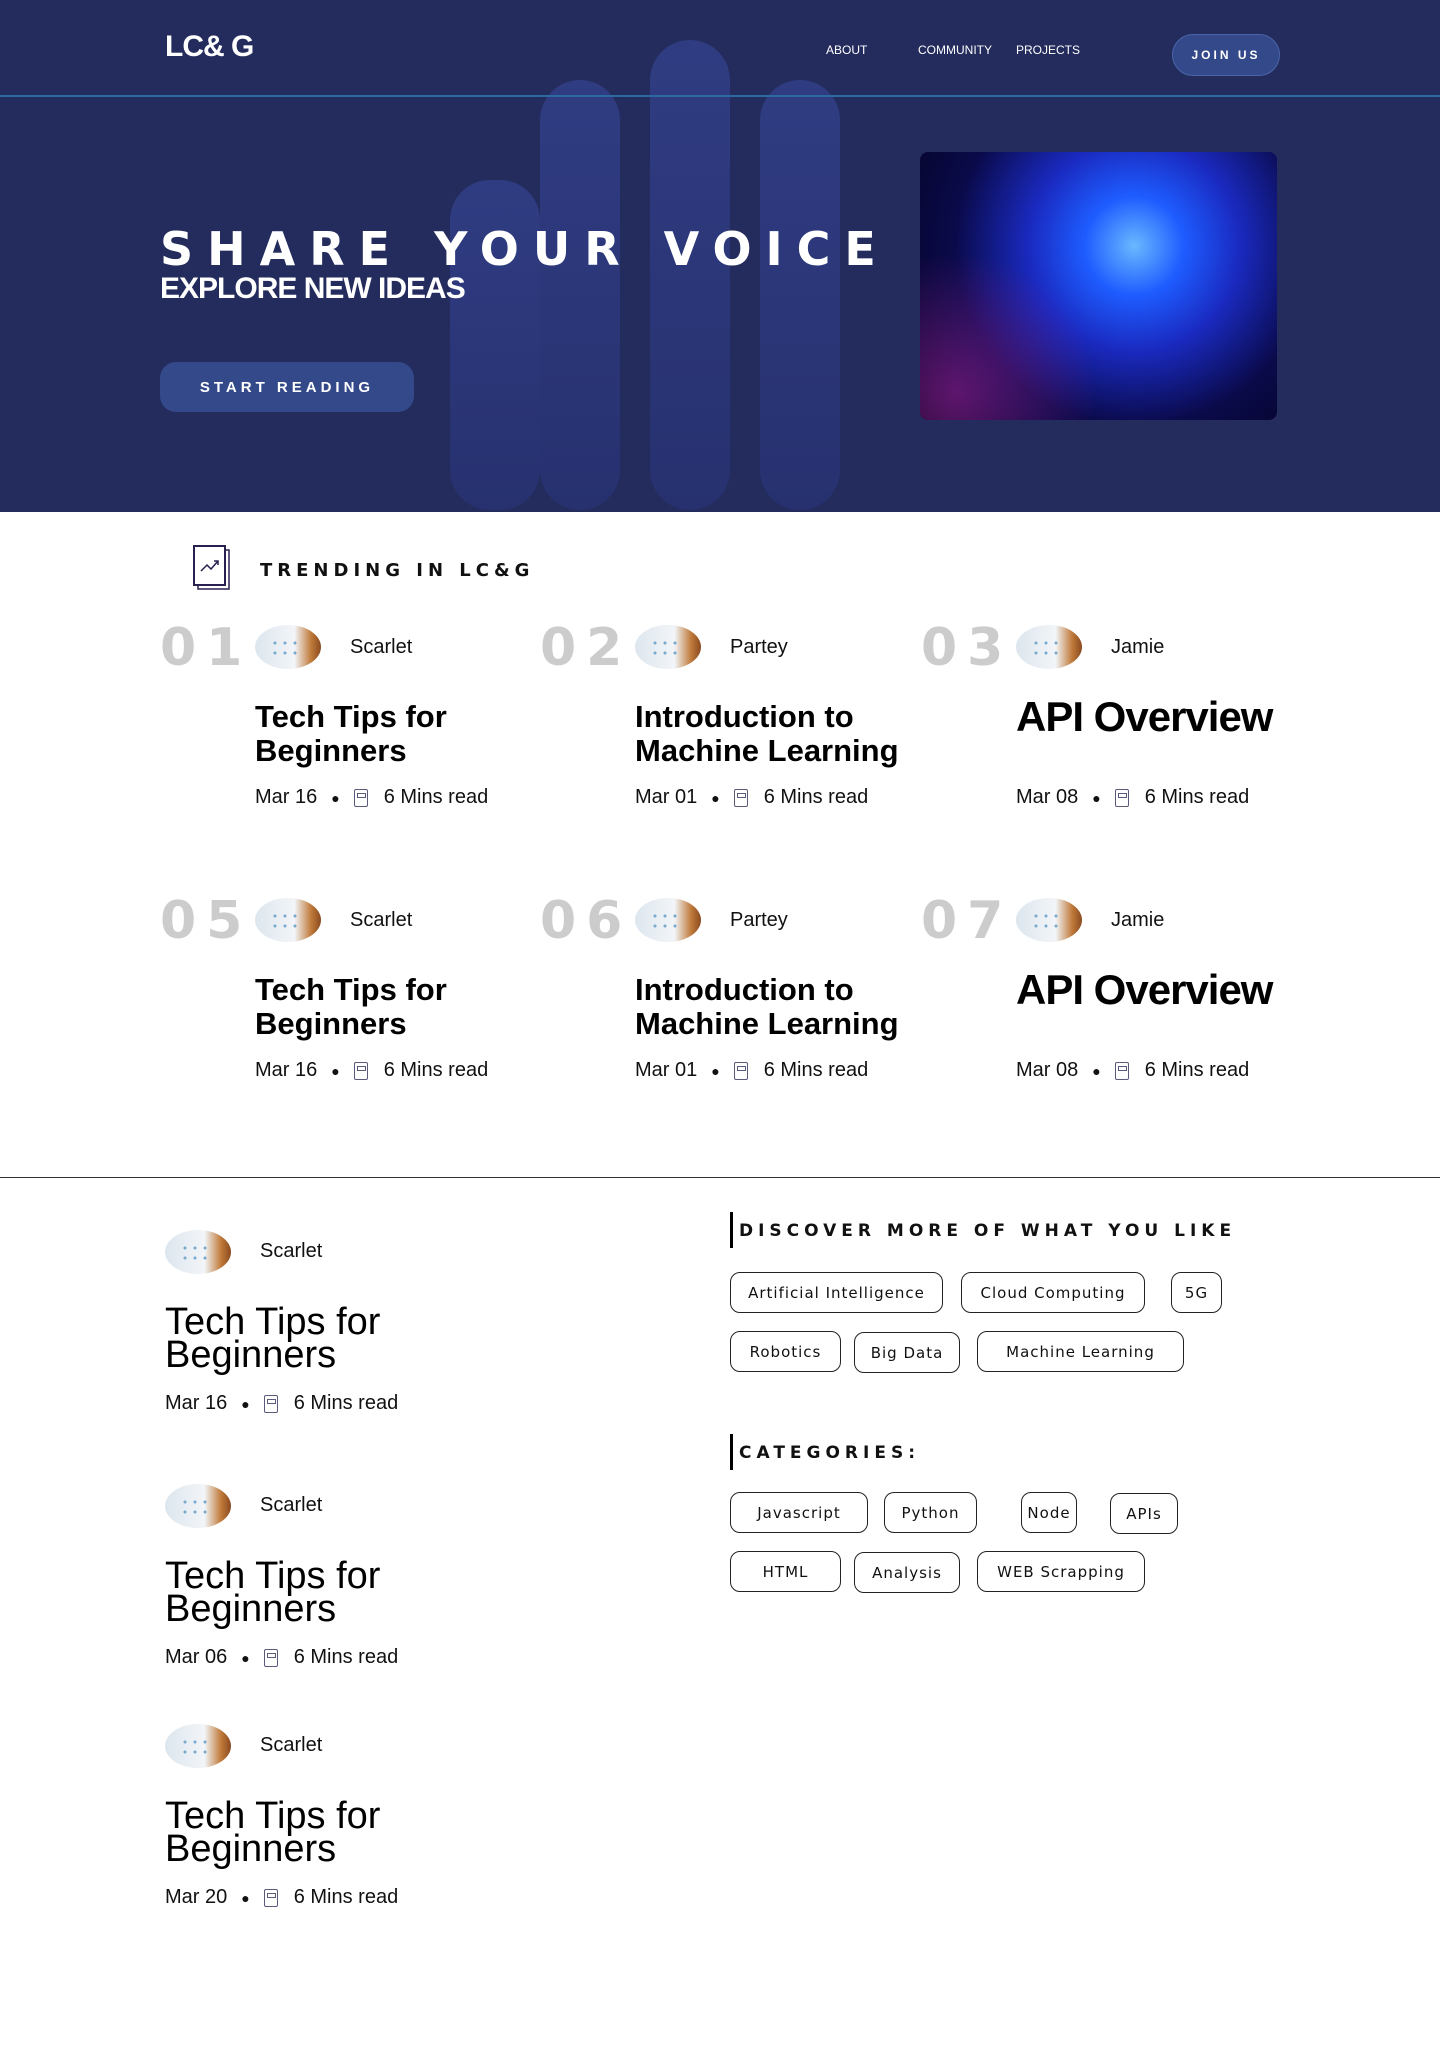 This screenshot has height=2048, width=1440. Describe the element at coordinates (1053, 1292) in the screenshot. I see `topic-tag: Cloud Computing` at that location.